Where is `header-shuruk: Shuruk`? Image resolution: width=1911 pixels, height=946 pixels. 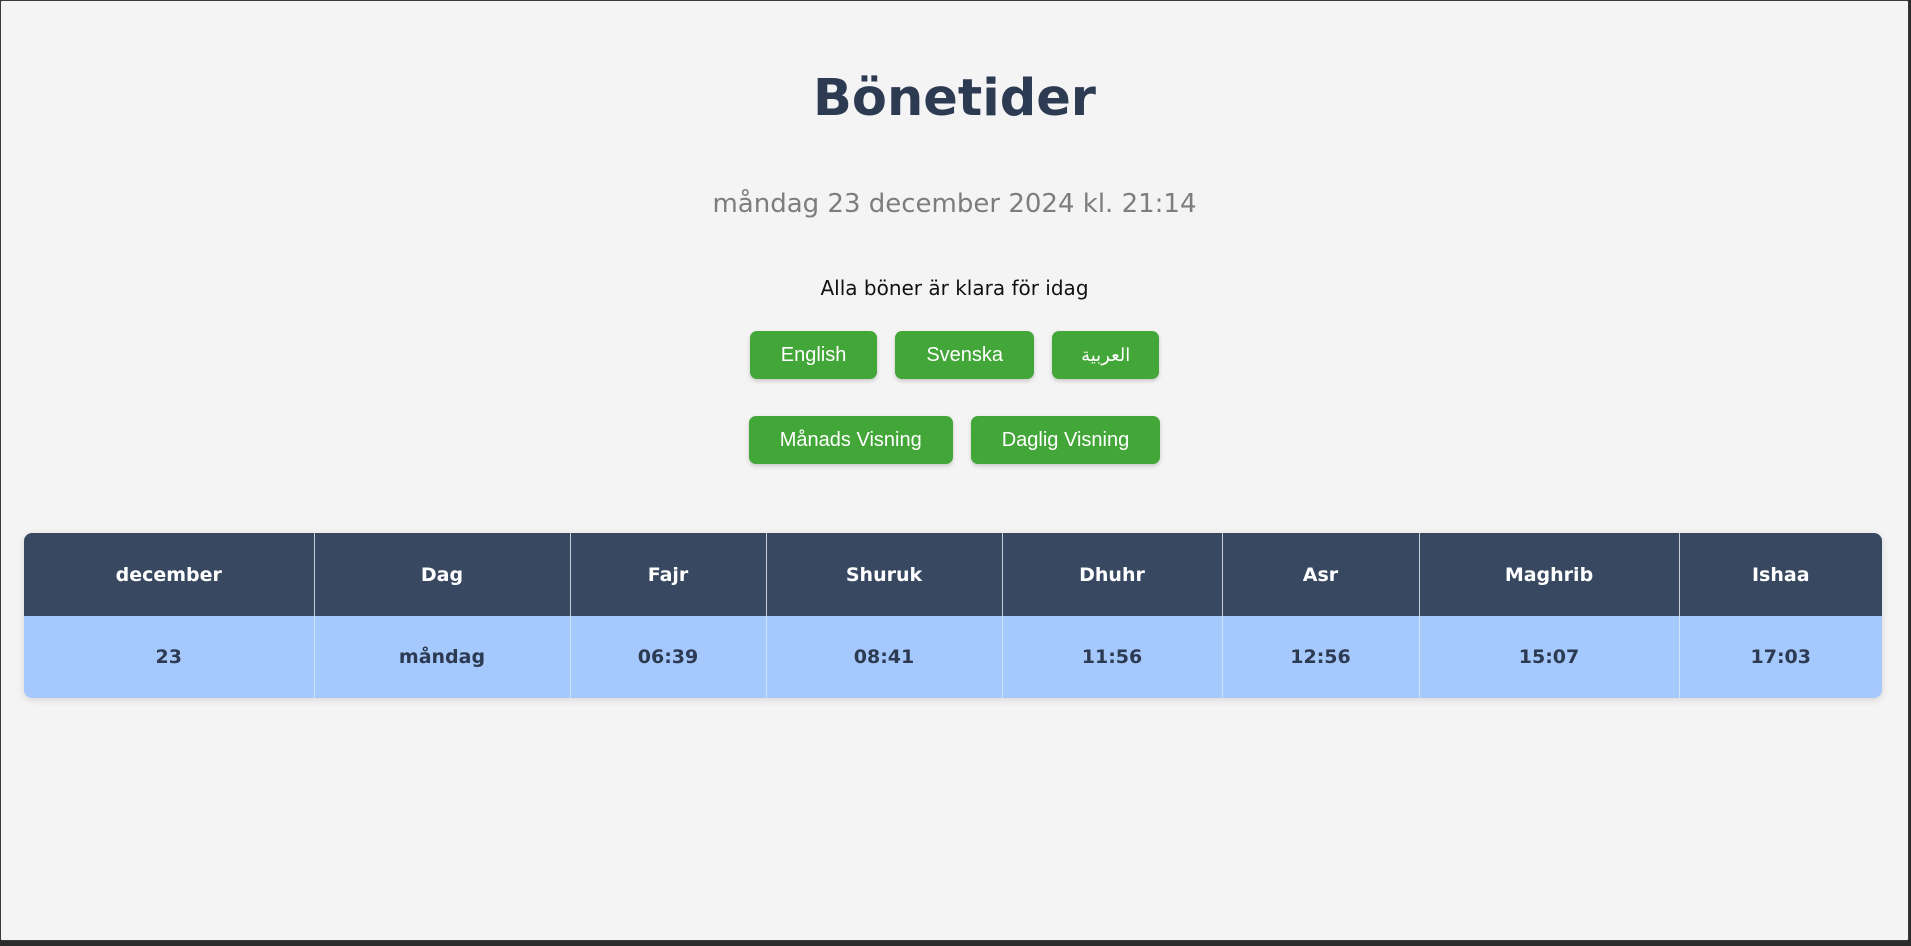
header-shuruk: Shuruk is located at coordinates (884, 574).